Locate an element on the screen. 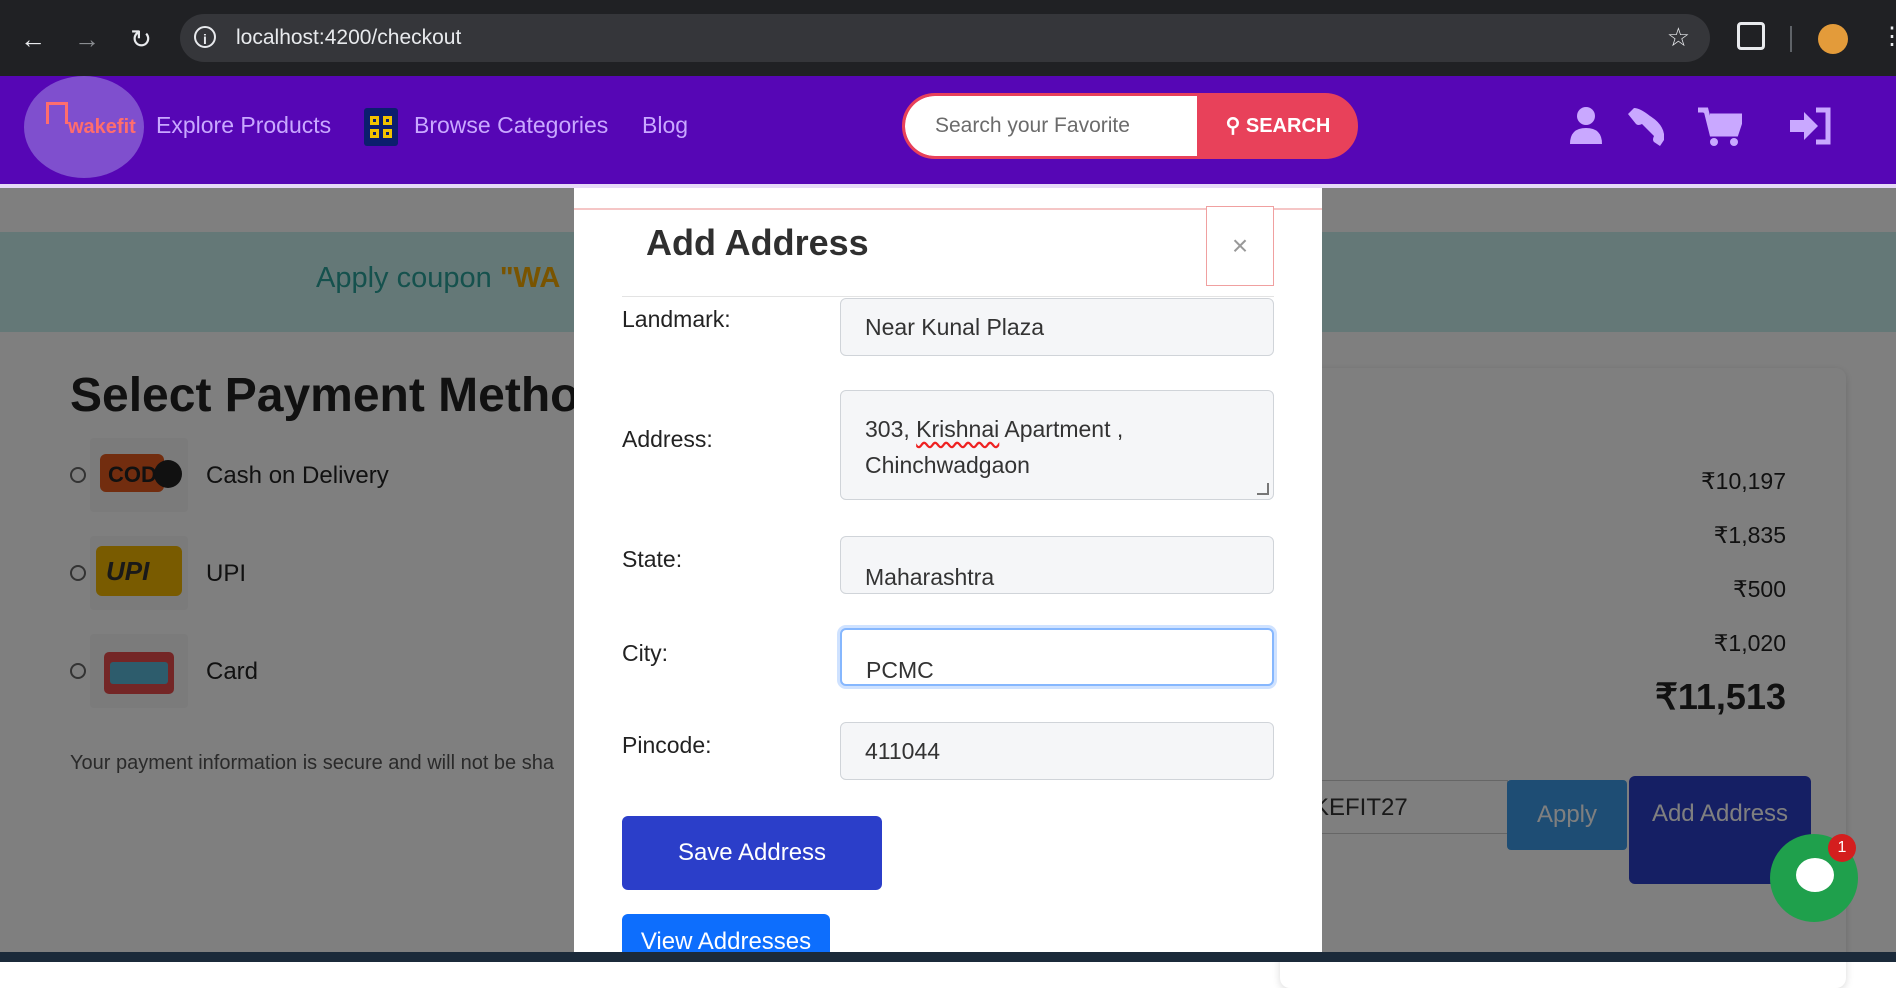 The image size is (1896, 988). url-text: localhost:4200/checkout is located at coordinates (348, 38).